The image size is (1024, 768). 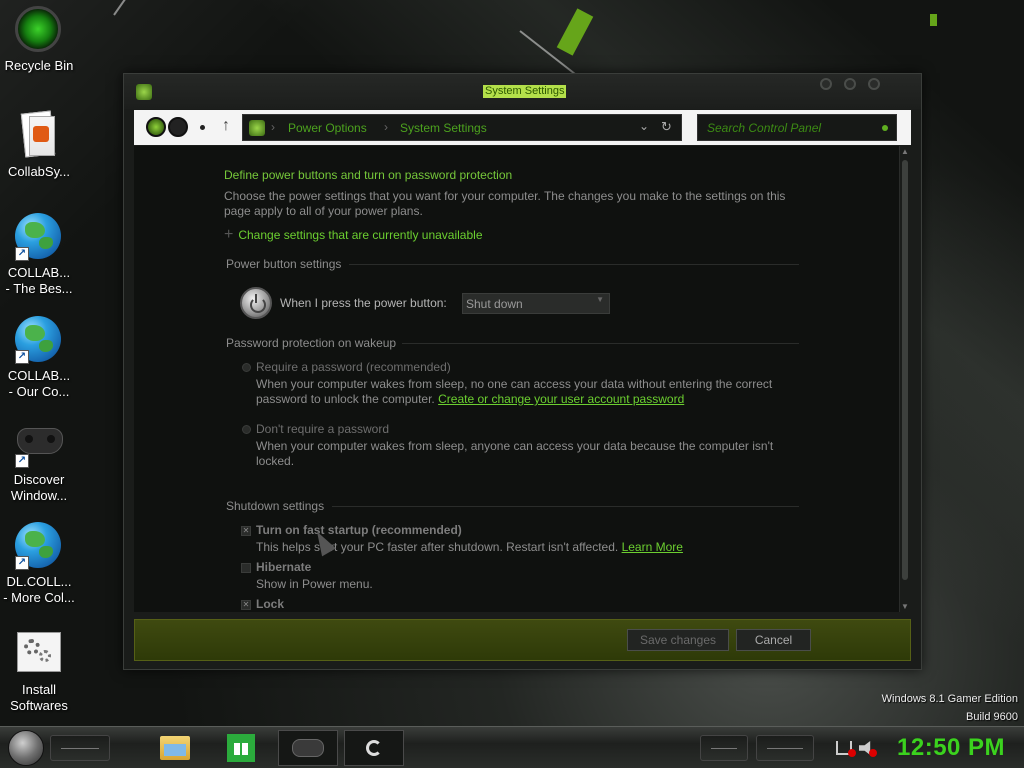 What do you see at coordinates (226, 126) in the screenshot?
I see `up-arrow-icon: ↑` at bounding box center [226, 126].